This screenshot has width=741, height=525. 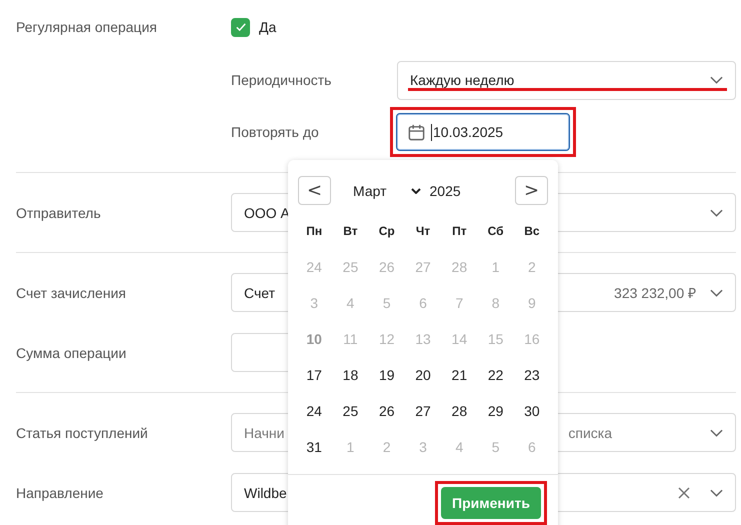 What do you see at coordinates (60, 492) in the screenshot?
I see `field-label: Направление` at bounding box center [60, 492].